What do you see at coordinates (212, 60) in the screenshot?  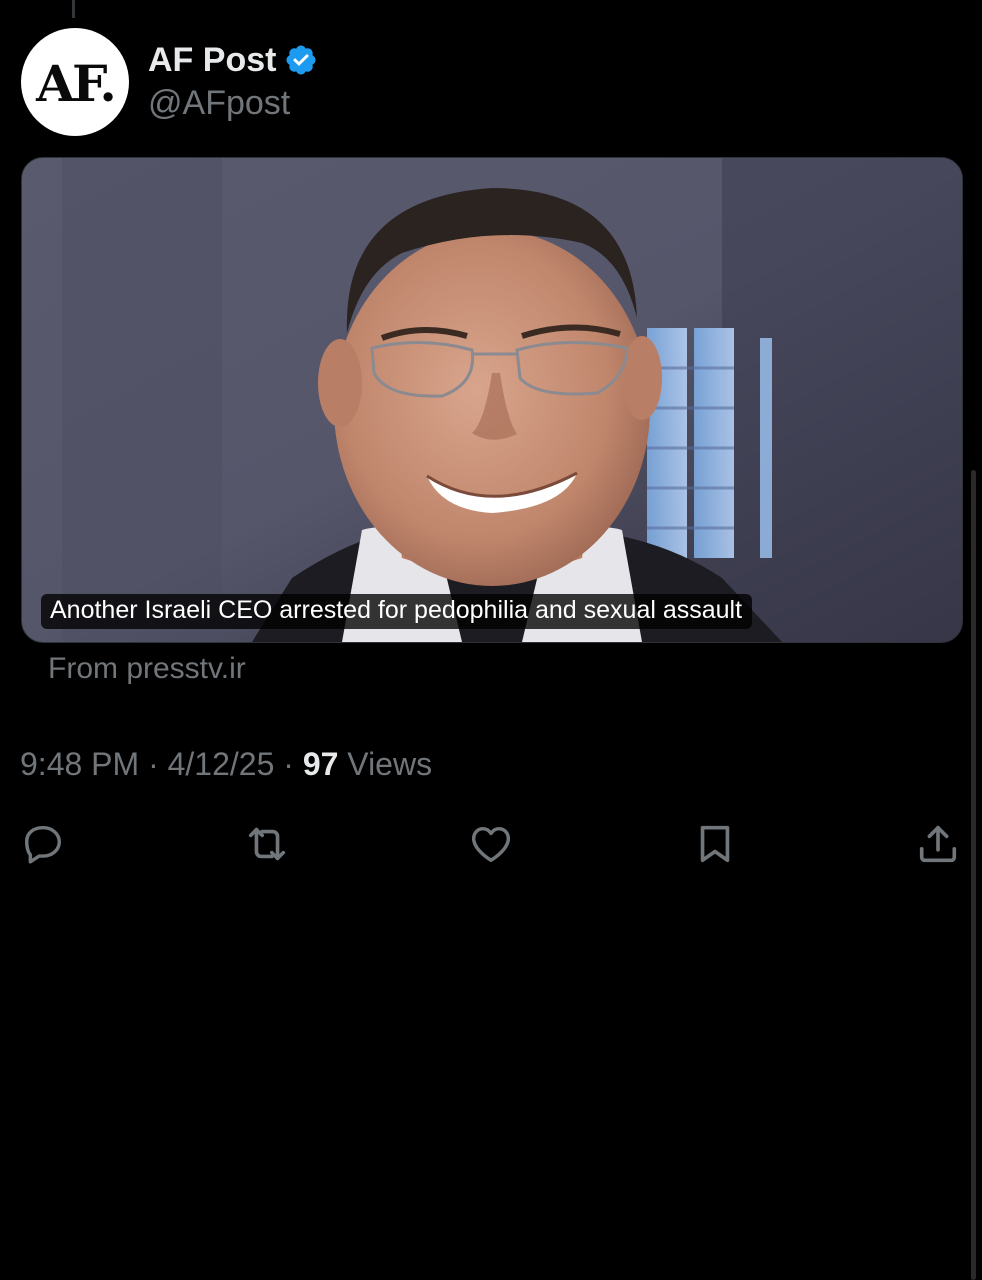 I see `display-name: AF Post` at bounding box center [212, 60].